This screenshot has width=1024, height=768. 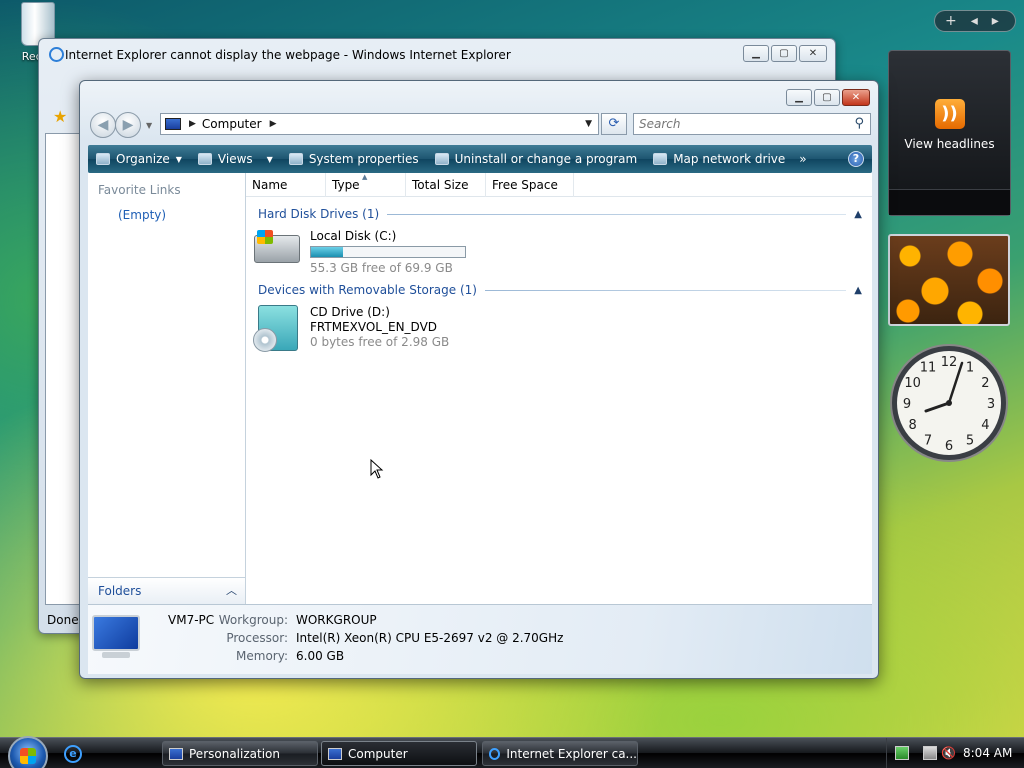 I want to click on connection-status-icon, so click(x=930, y=753).